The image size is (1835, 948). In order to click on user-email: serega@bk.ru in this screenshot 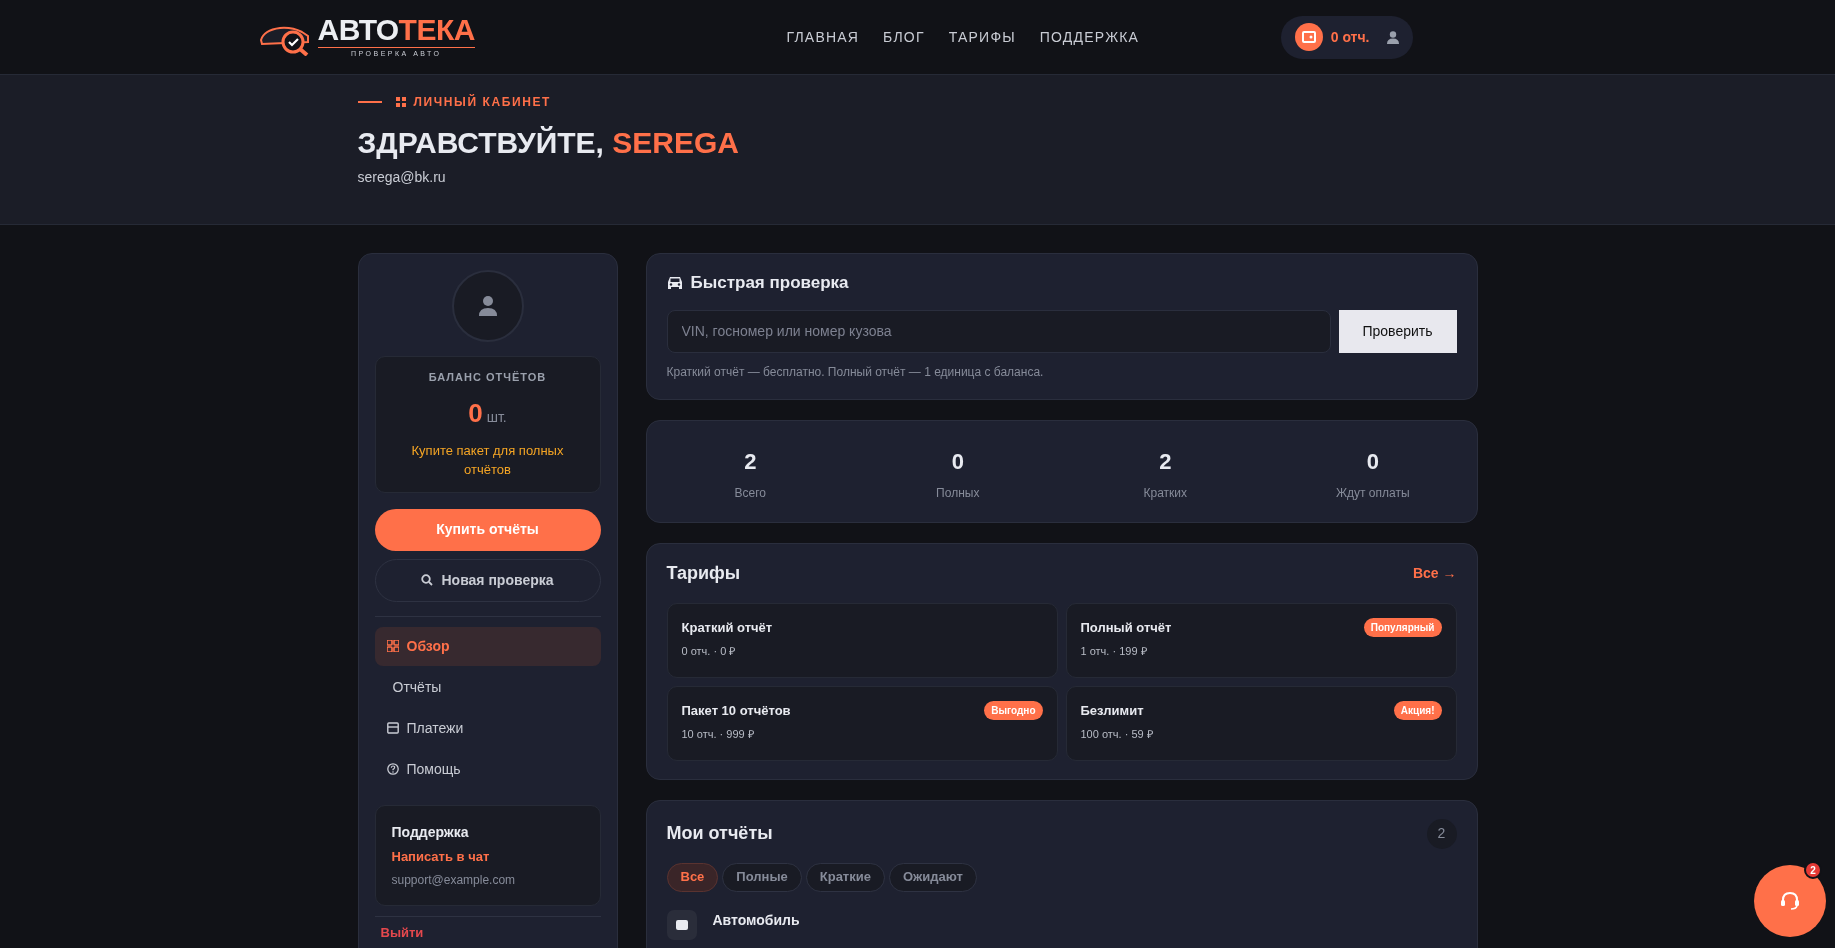, I will do `click(402, 177)`.